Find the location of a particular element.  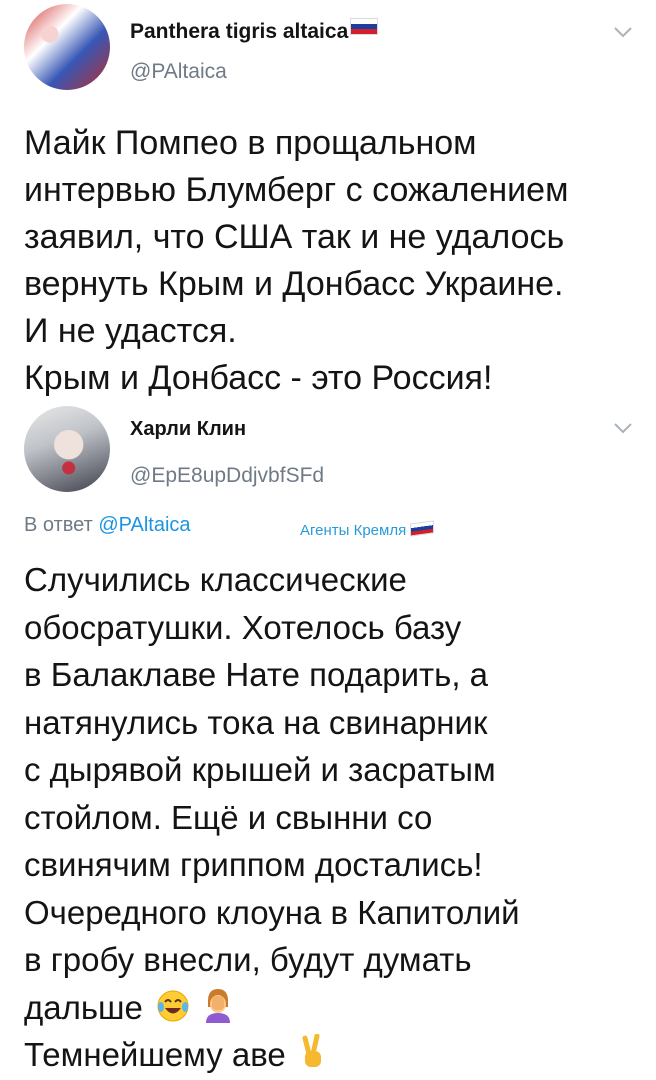

author-handle: @EpE8upDdjvbfSFd is located at coordinates (227, 476).